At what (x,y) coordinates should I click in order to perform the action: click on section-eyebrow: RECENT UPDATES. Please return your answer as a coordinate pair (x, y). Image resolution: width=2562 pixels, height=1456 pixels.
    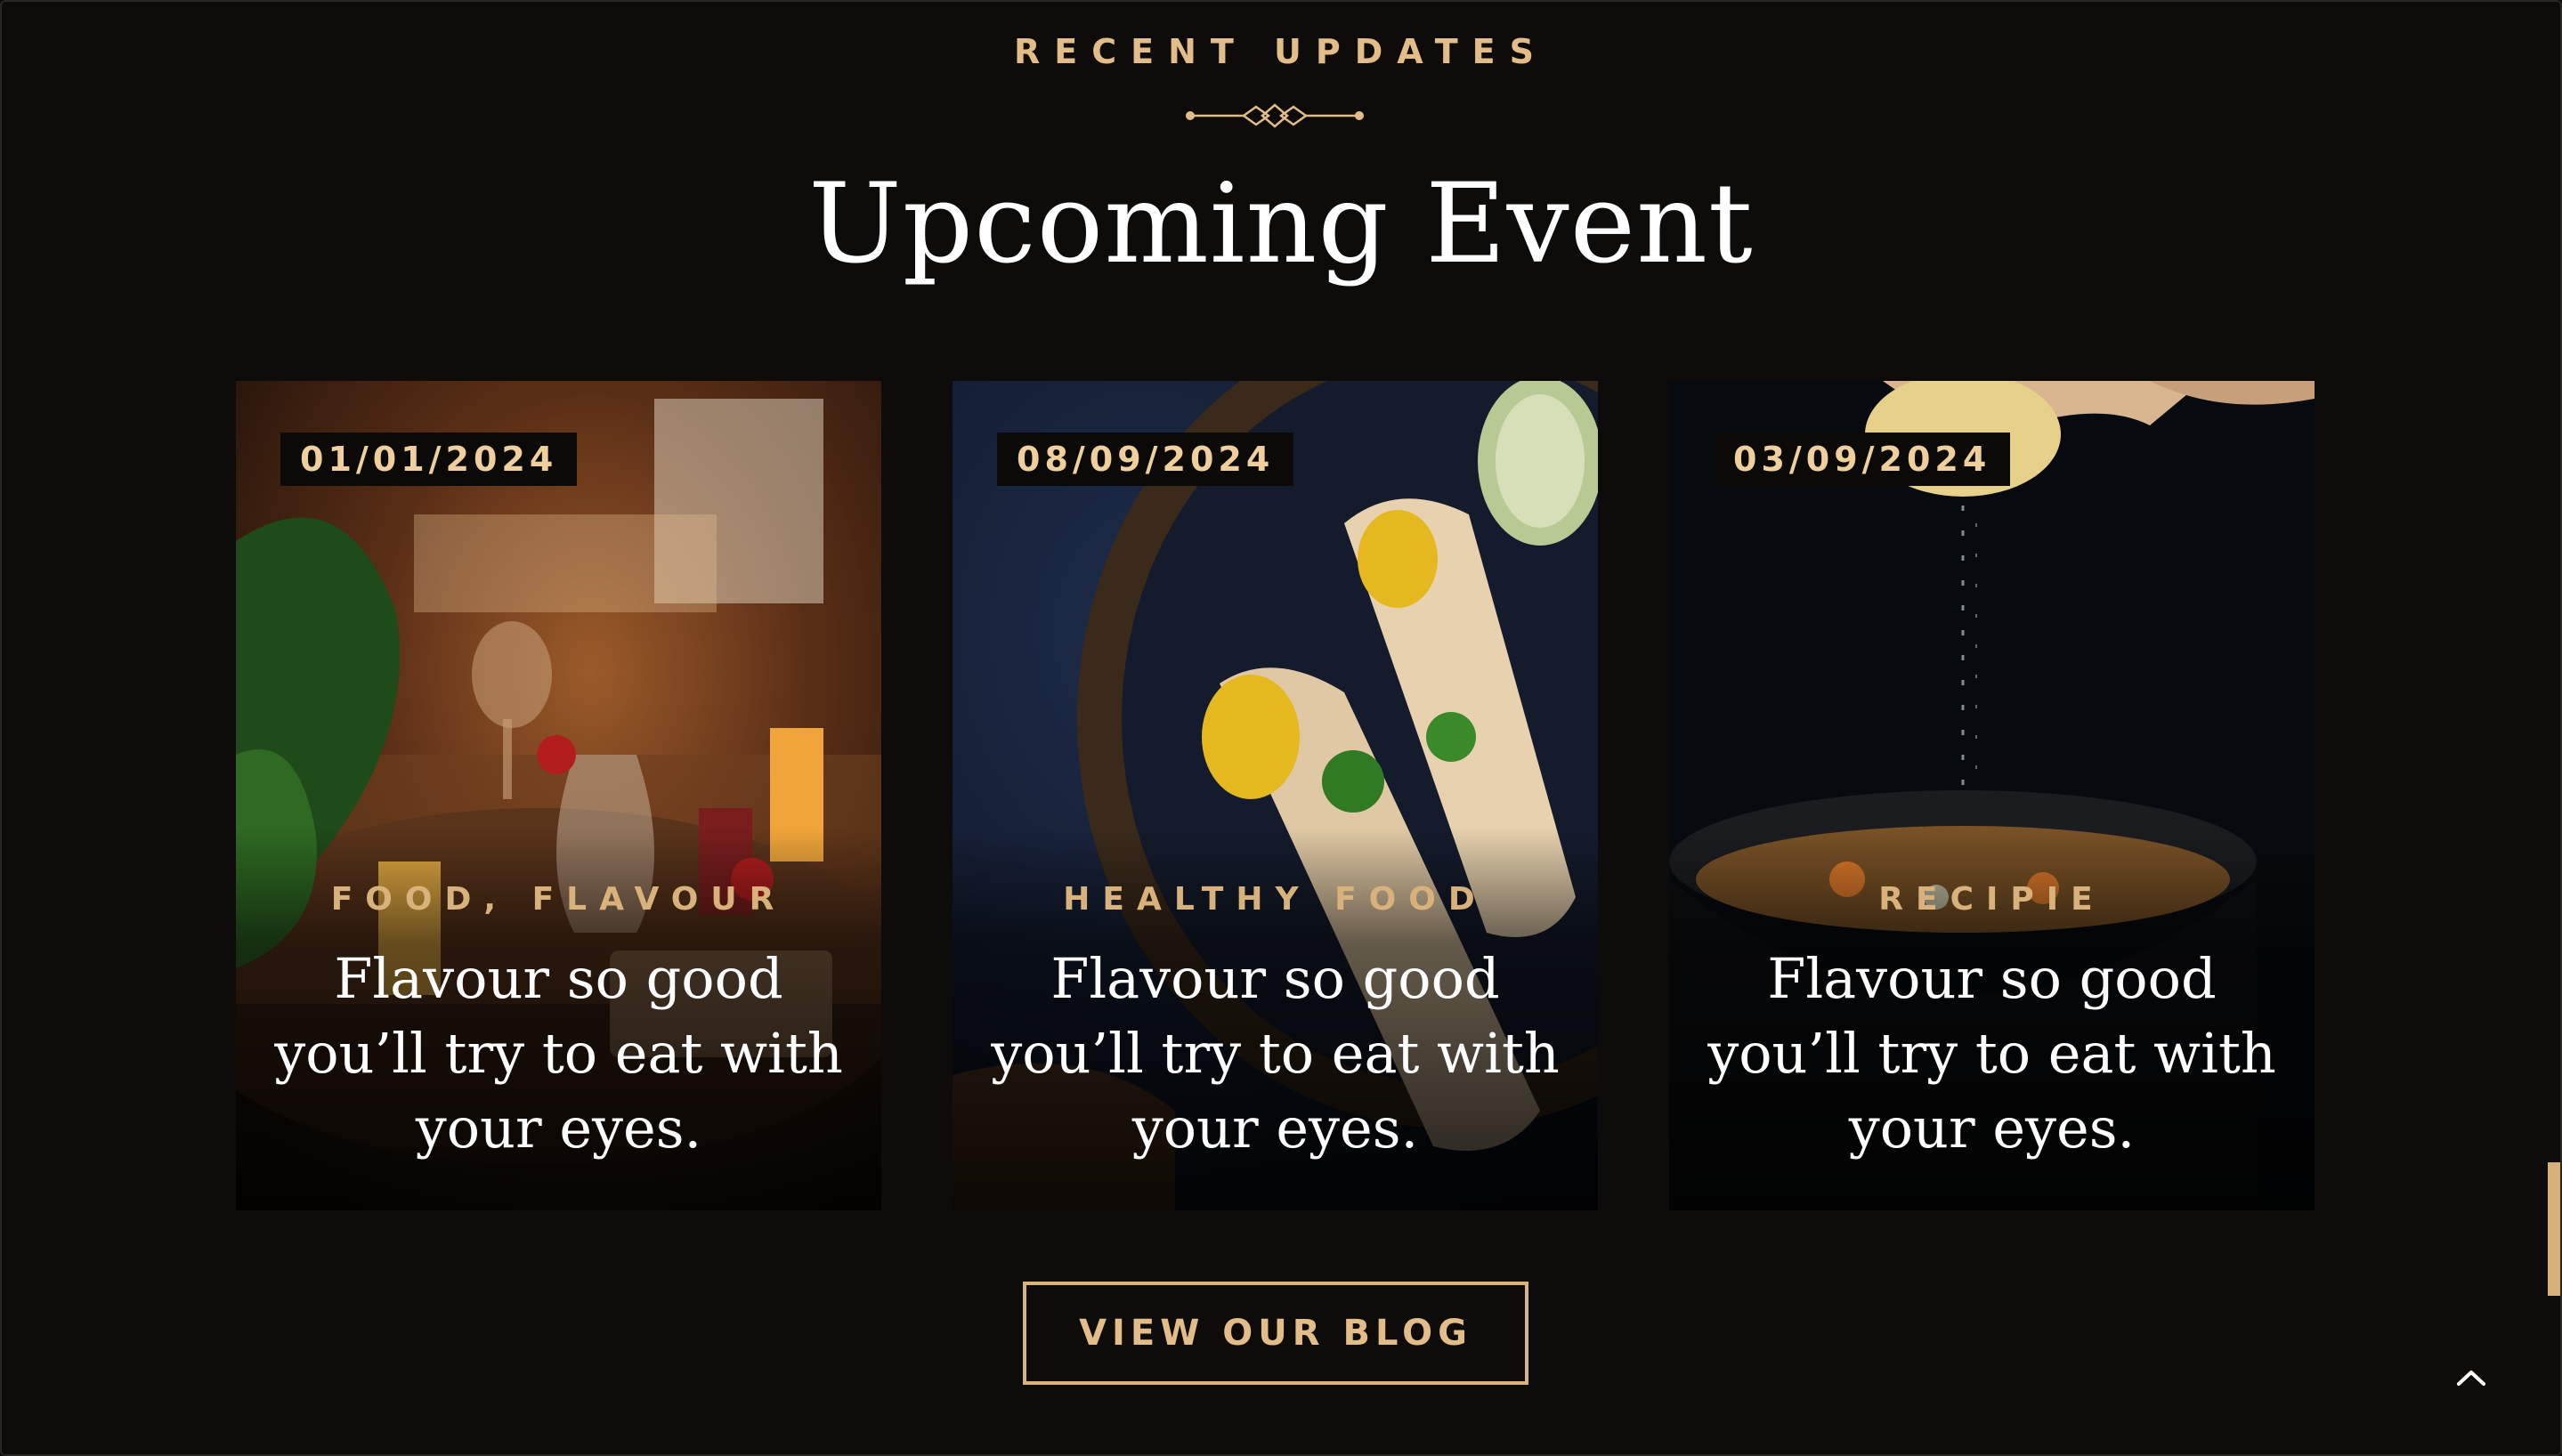
    Looking at the image, I should click on (1281, 51).